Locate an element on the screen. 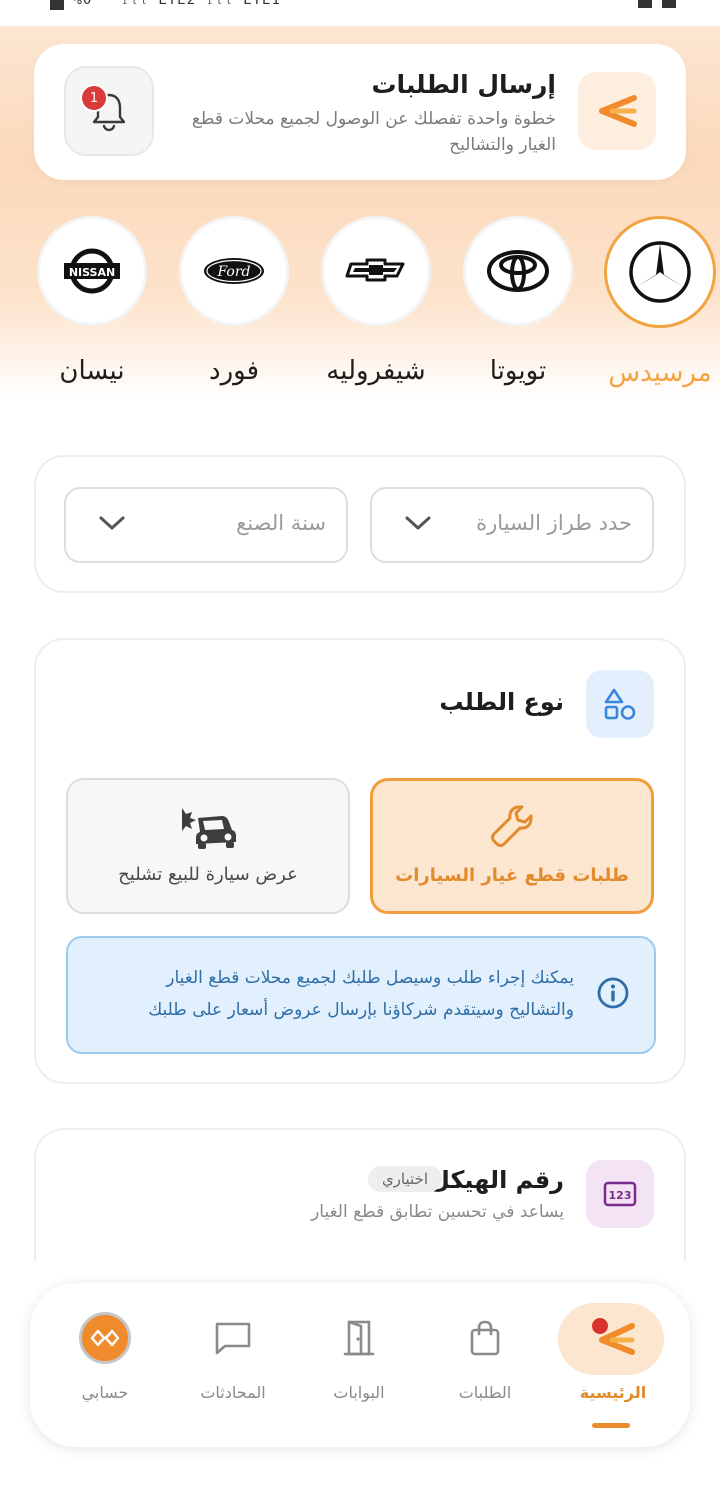  shapes-icon is located at coordinates (620, 704).